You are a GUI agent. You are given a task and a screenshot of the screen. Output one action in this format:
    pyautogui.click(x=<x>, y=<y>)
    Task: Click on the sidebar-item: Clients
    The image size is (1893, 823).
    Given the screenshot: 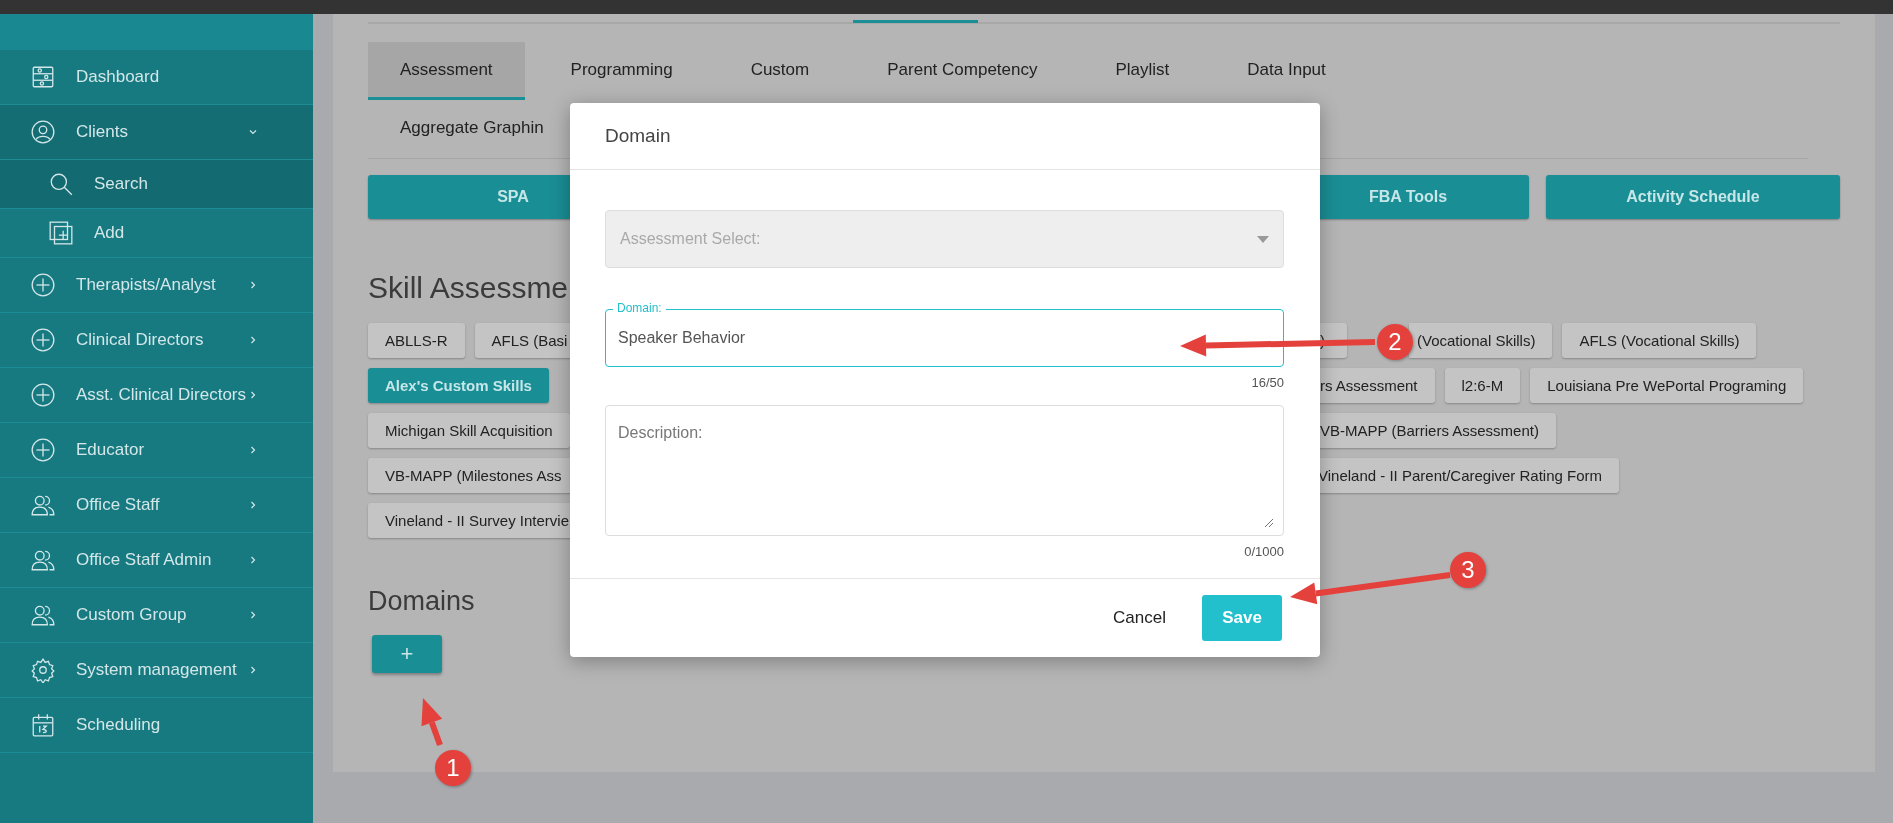 What is the action you would take?
    pyautogui.click(x=156, y=132)
    